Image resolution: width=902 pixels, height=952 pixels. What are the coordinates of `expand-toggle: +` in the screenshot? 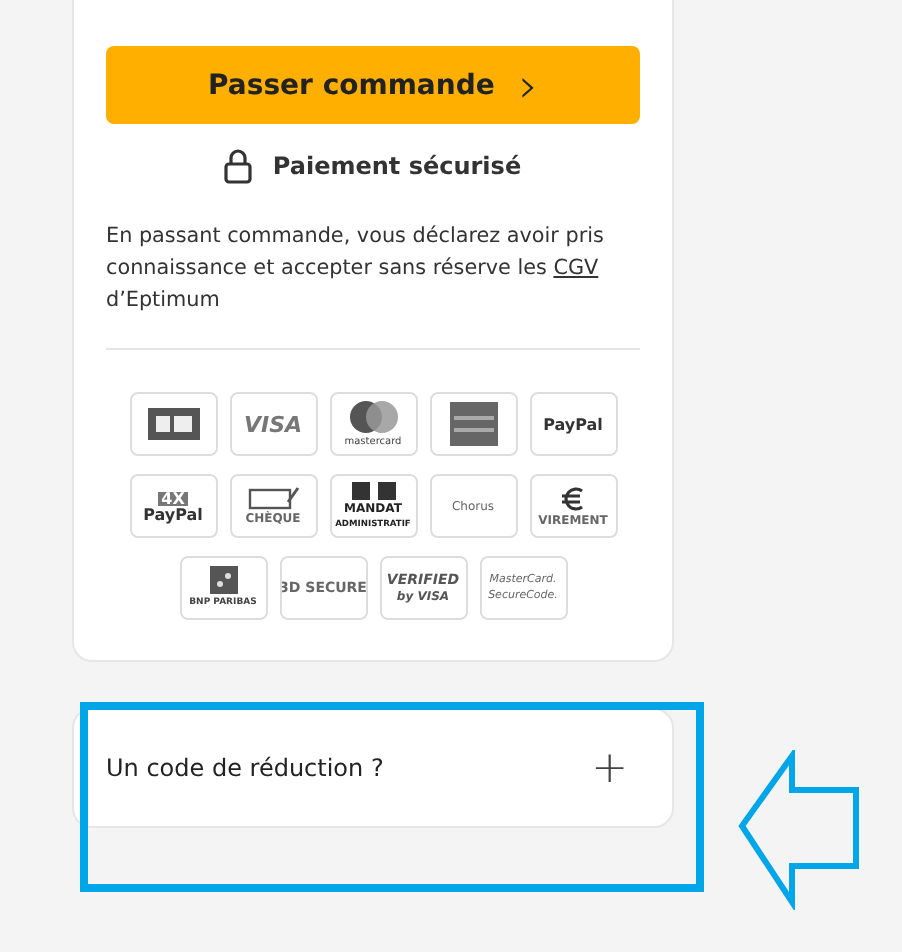 It's located at (609, 768).